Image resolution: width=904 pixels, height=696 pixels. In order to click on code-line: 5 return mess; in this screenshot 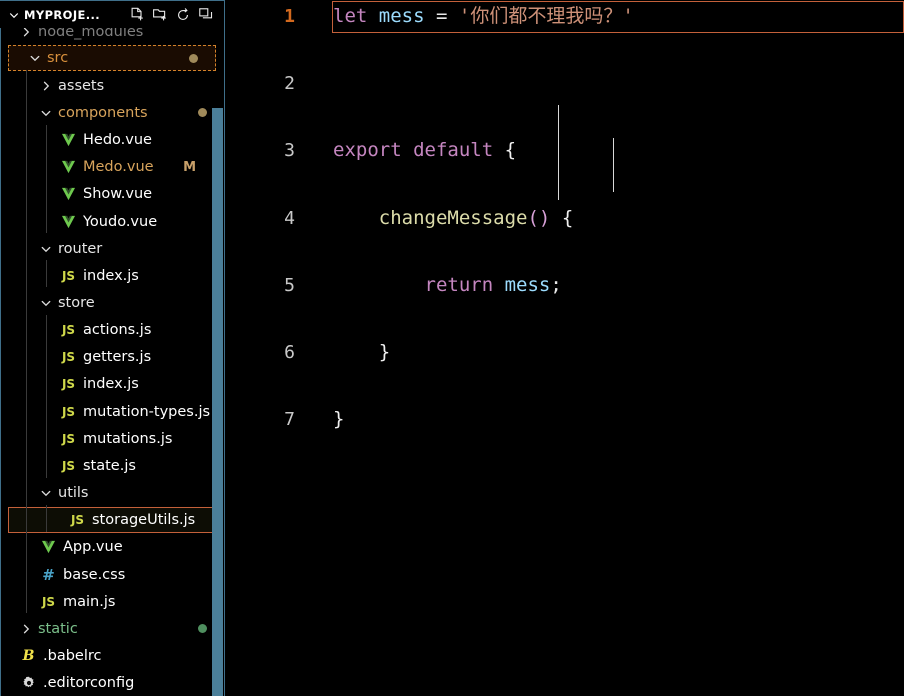, I will do `click(564, 286)`.